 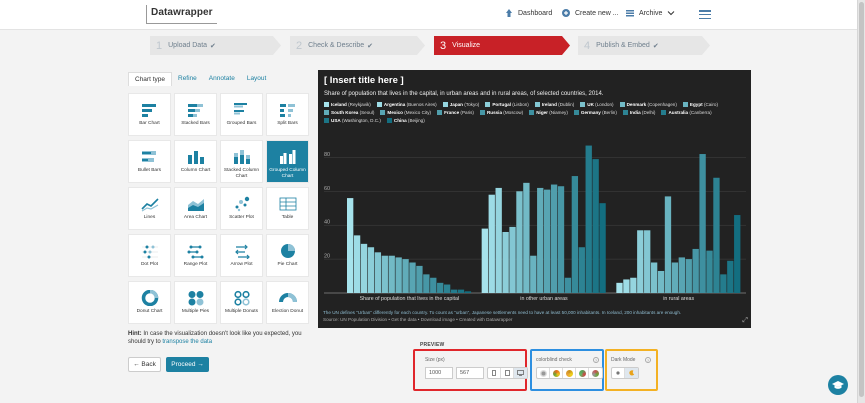 I want to click on light-mode-button, so click(x=618, y=373).